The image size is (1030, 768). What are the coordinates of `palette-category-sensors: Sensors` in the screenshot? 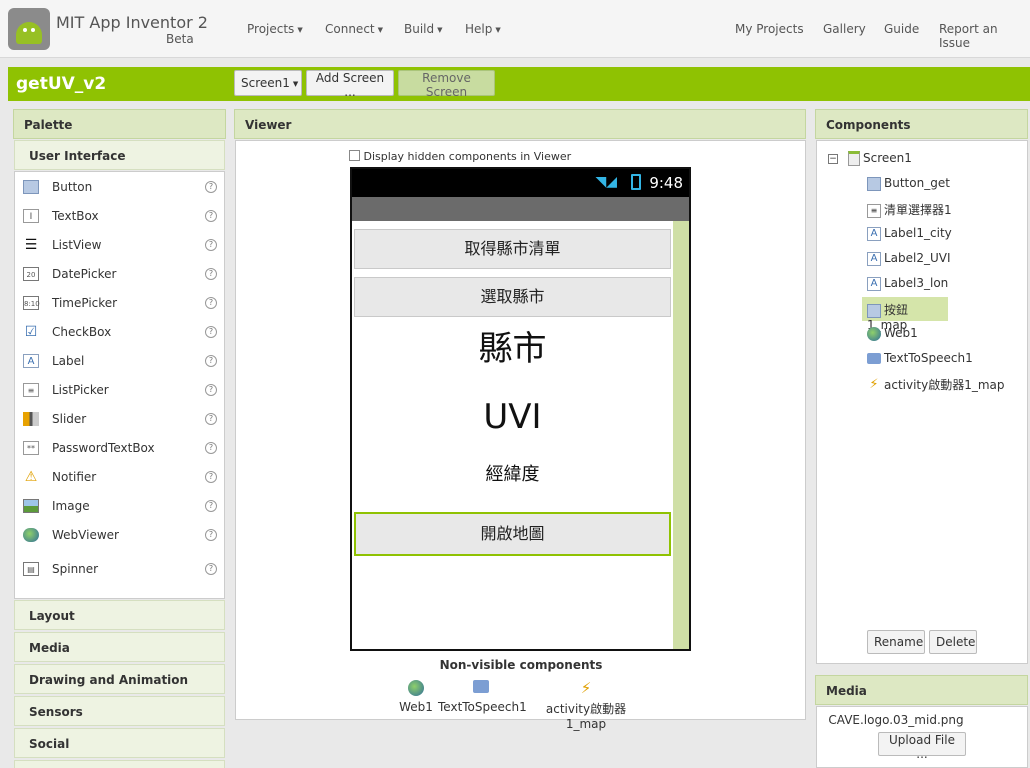 It's located at (119, 711).